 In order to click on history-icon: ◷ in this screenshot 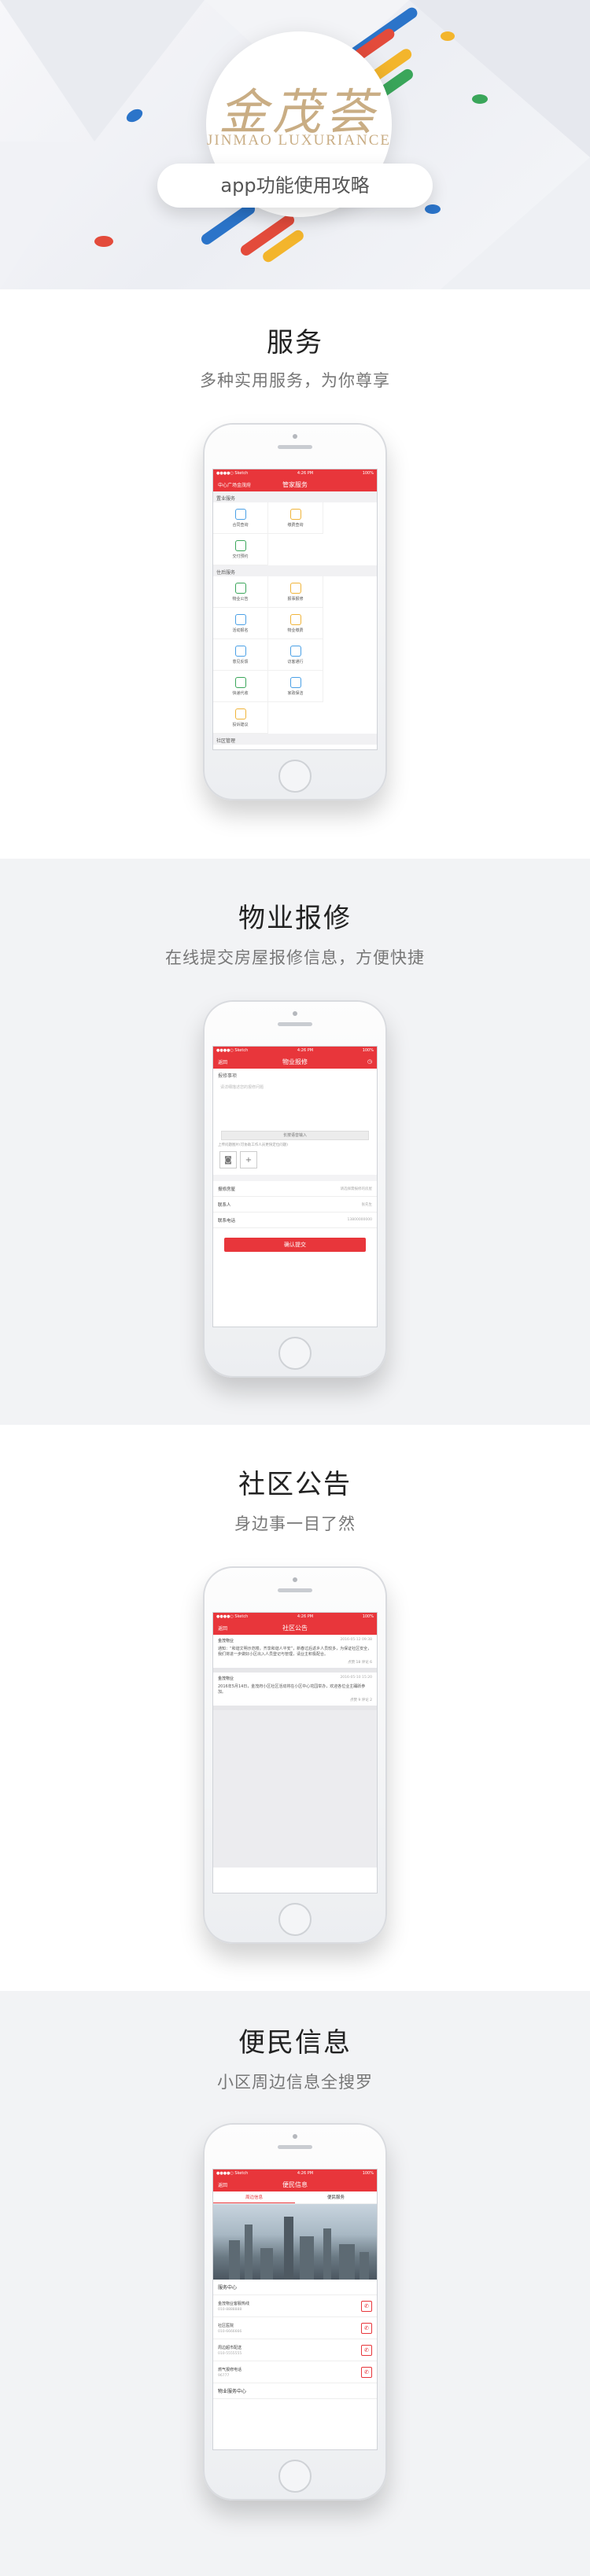, I will do `click(369, 1061)`.